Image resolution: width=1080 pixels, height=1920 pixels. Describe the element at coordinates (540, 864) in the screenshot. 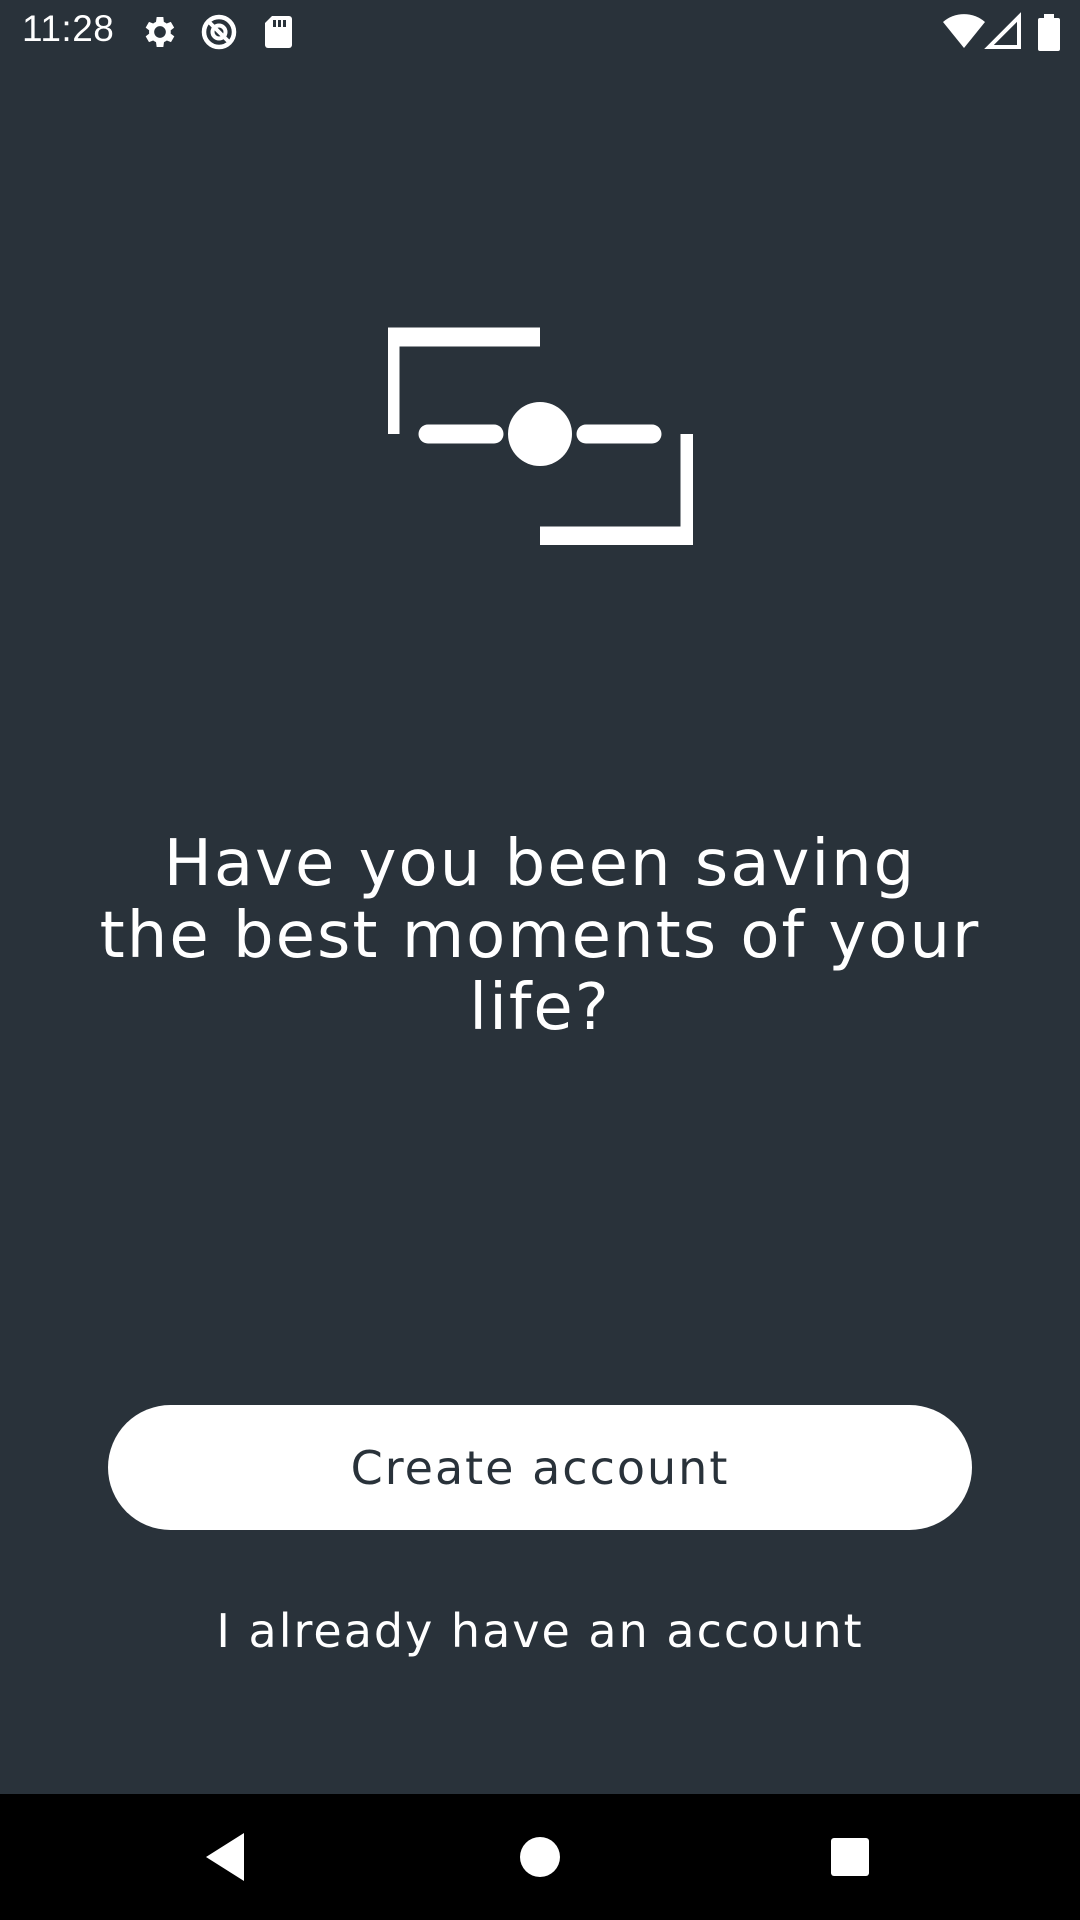

I see `headline-line-1: Have you been saving` at that location.